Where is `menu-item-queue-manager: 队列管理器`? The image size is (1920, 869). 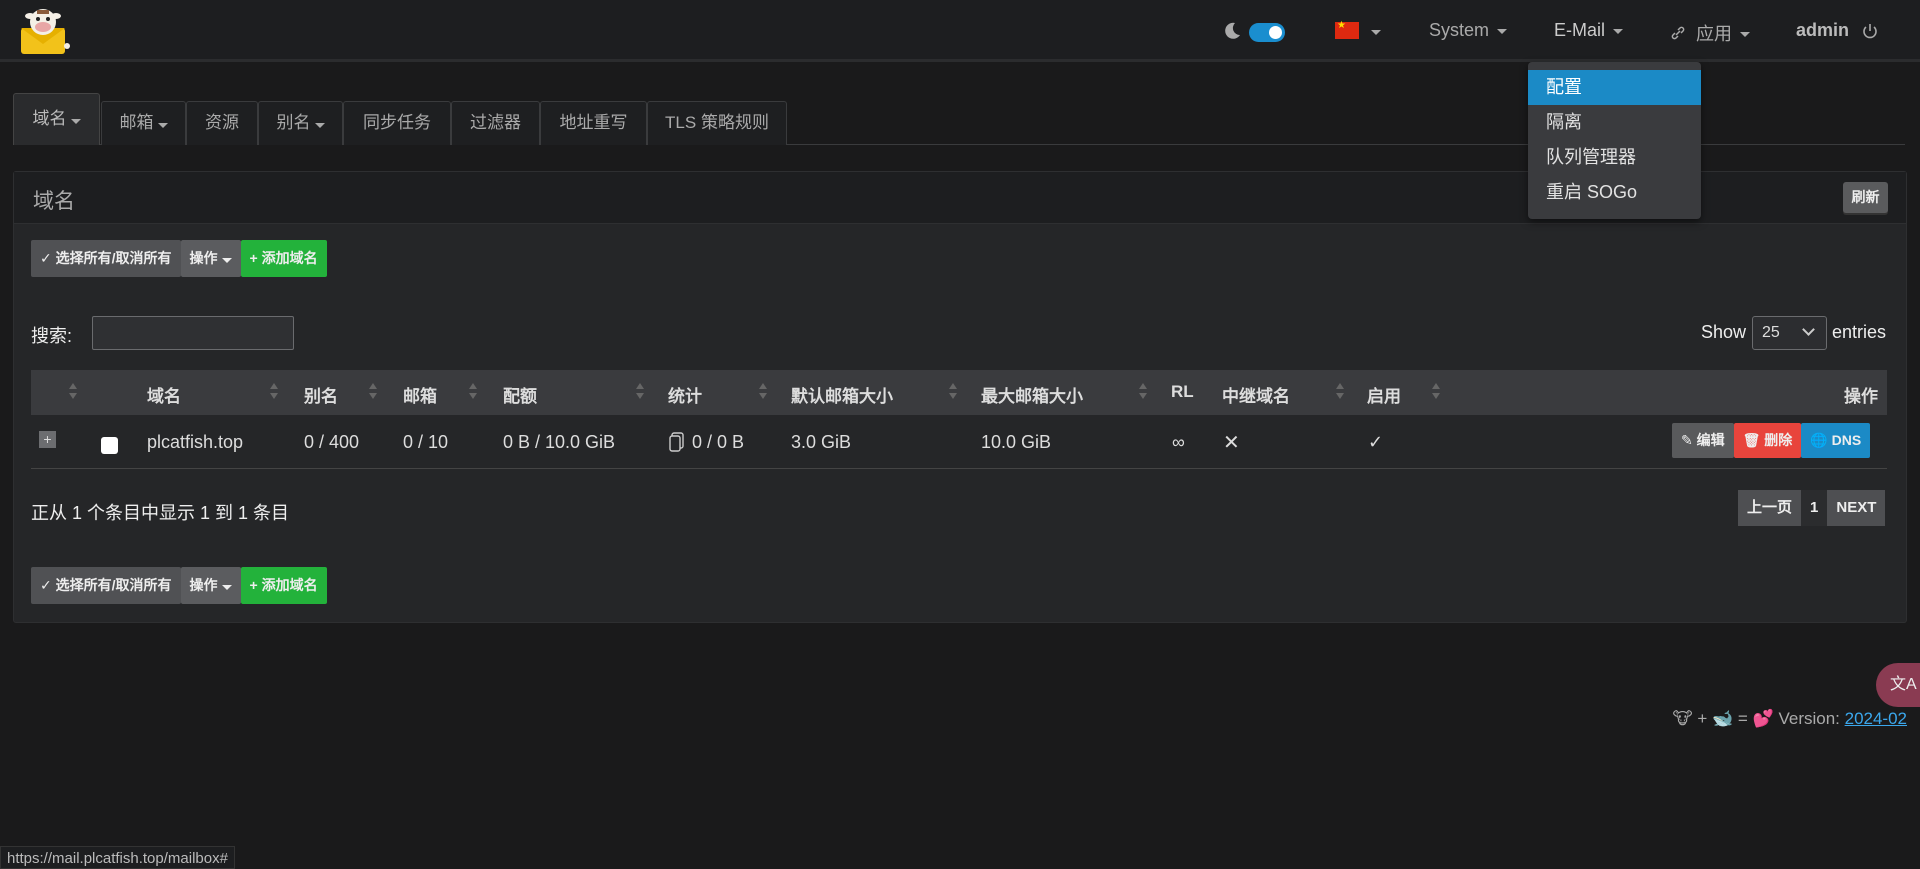 menu-item-queue-manager: 队列管理器 is located at coordinates (1614, 157).